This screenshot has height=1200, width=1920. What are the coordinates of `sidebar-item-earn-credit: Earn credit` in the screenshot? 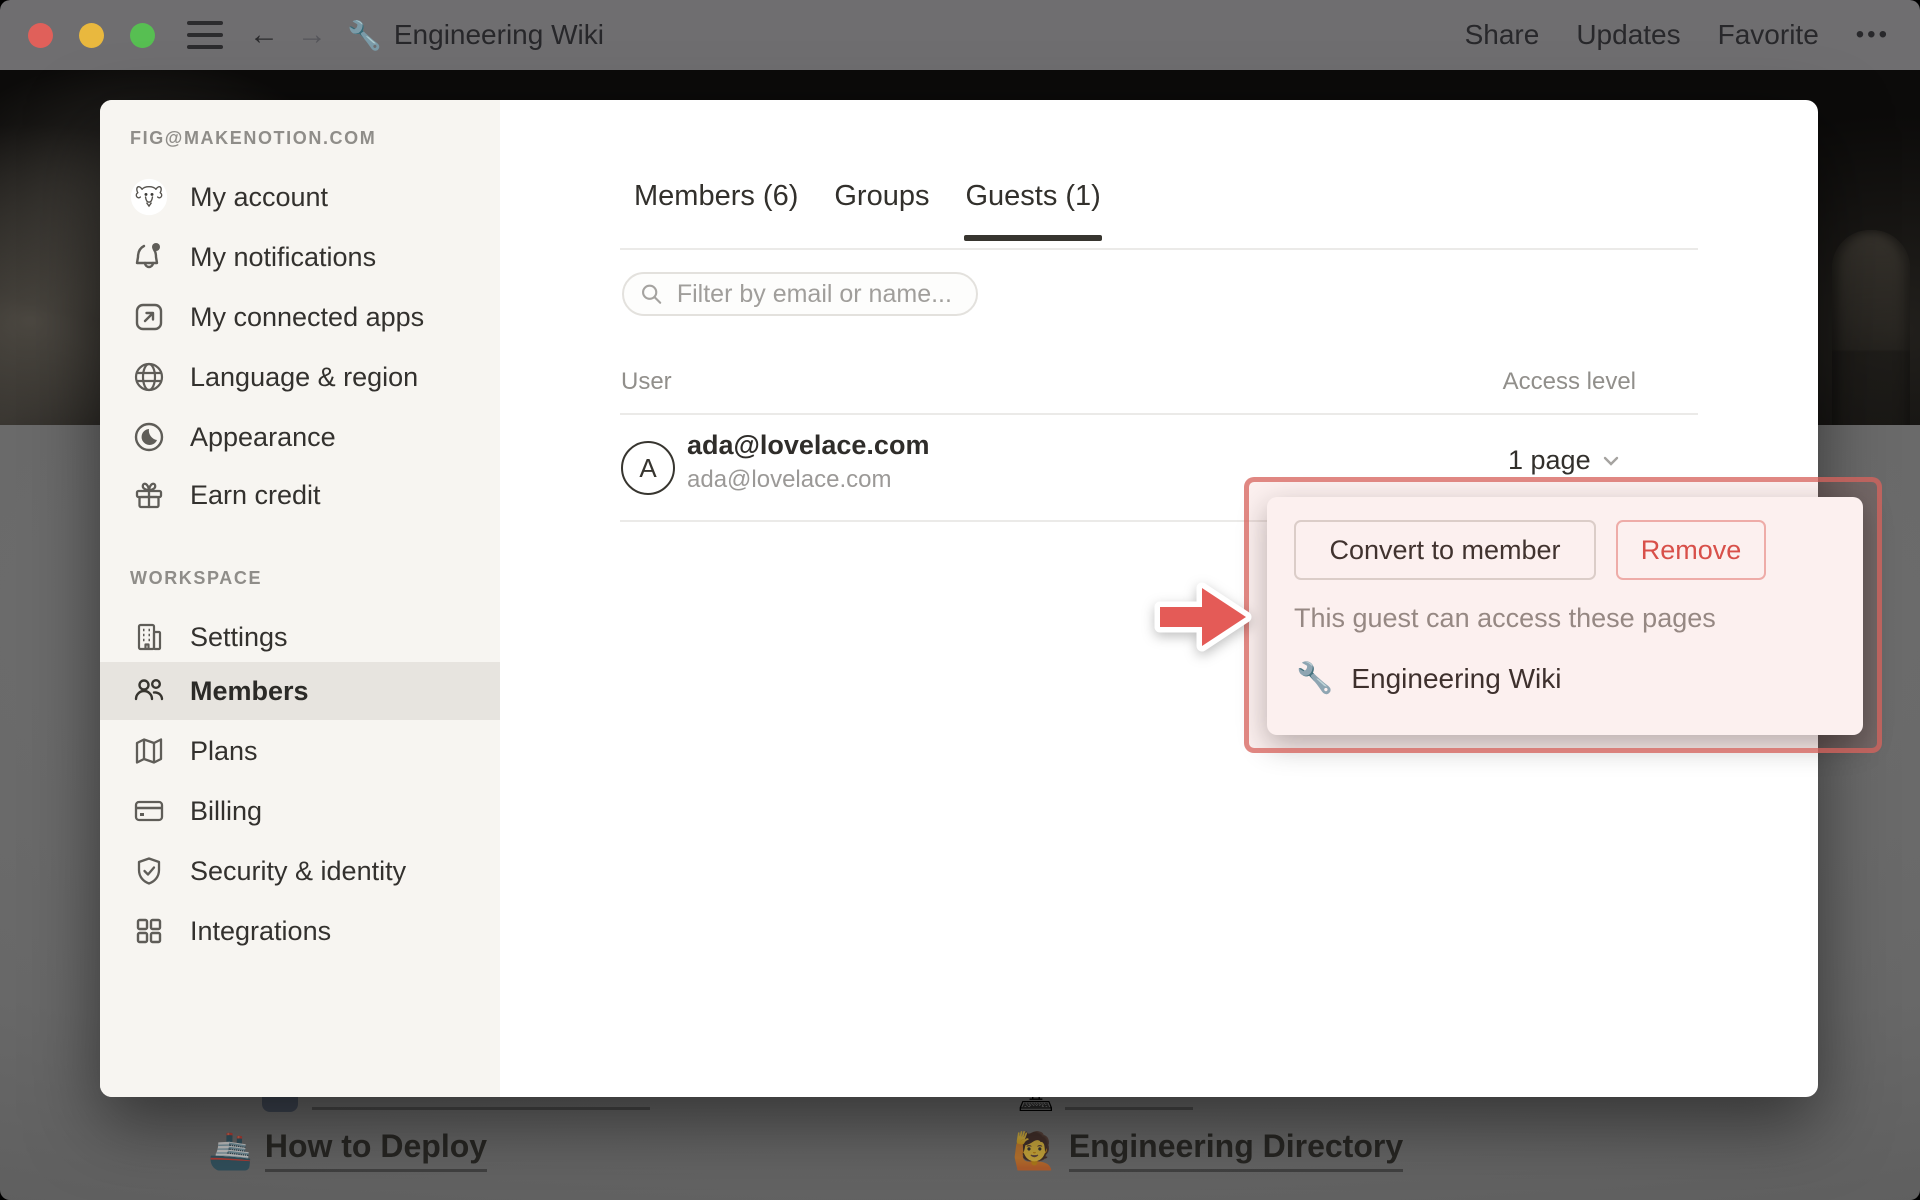 It's located at (300, 495).